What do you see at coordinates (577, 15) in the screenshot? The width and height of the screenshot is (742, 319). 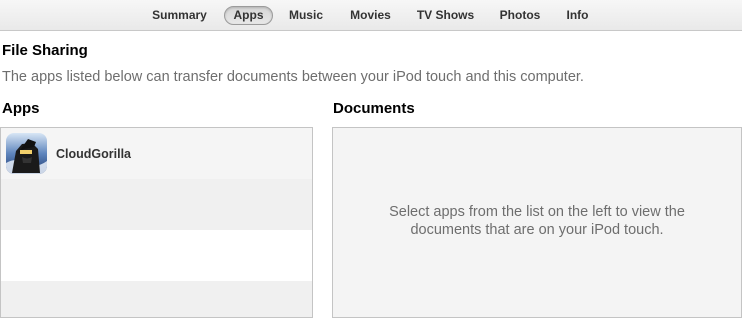 I see `tab-info: Info` at bounding box center [577, 15].